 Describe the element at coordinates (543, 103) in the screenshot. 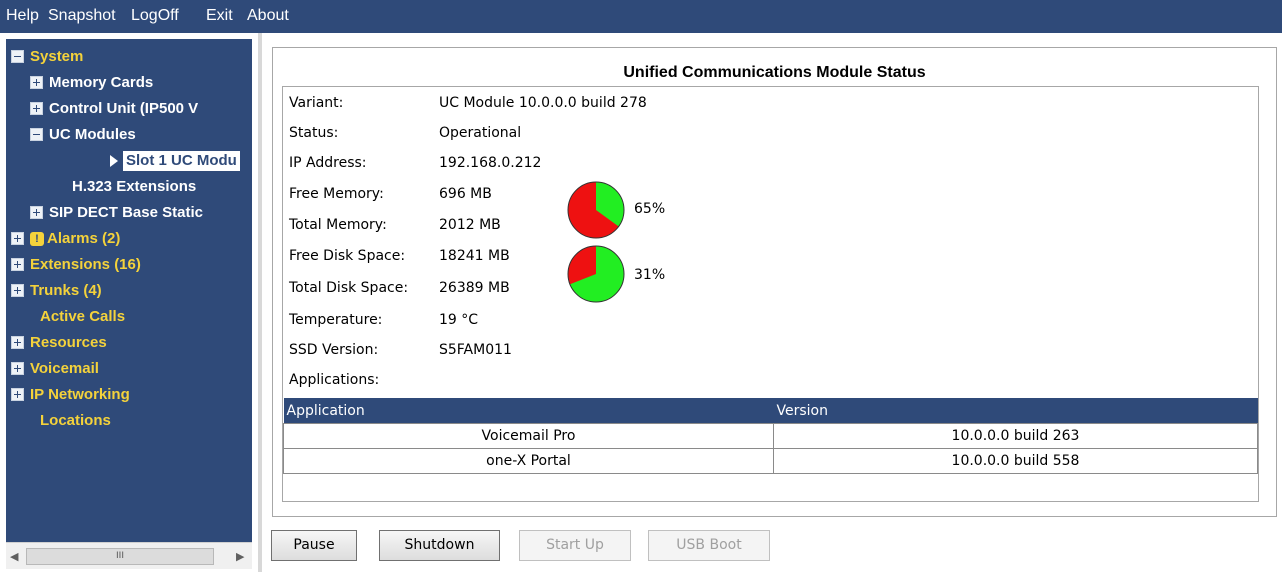

I see `variant-value: UC Module 10.0.0.0 build 278` at that location.